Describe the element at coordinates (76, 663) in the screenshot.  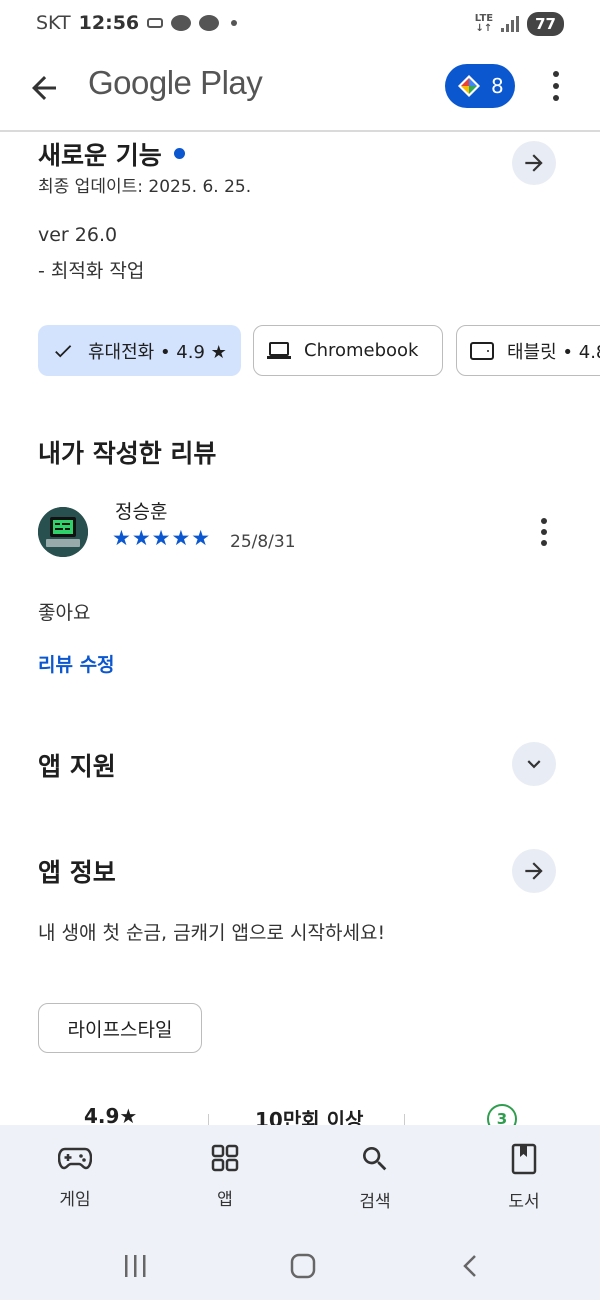
I see `edit-review-link: 리뷰 수정` at that location.